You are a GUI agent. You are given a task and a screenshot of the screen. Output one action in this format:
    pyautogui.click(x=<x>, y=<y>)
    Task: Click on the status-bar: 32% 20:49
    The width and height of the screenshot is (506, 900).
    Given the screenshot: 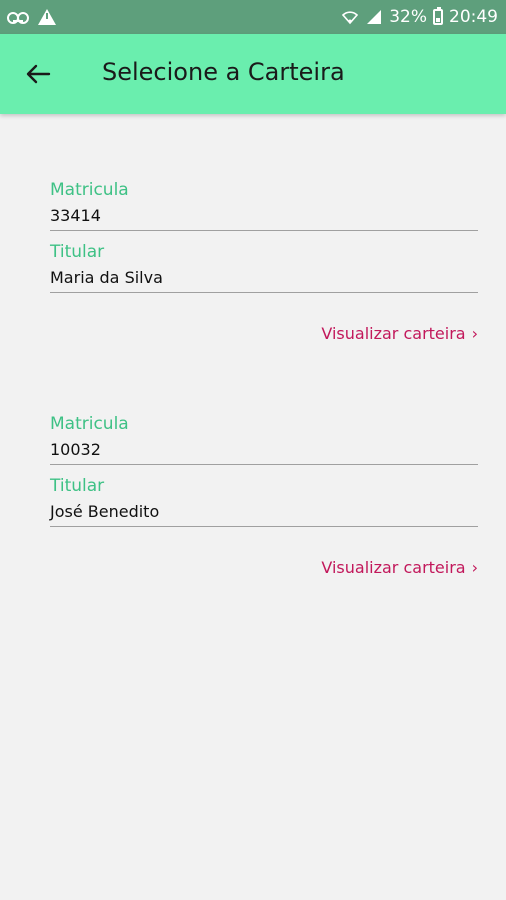 What is the action you would take?
    pyautogui.click(x=253, y=17)
    